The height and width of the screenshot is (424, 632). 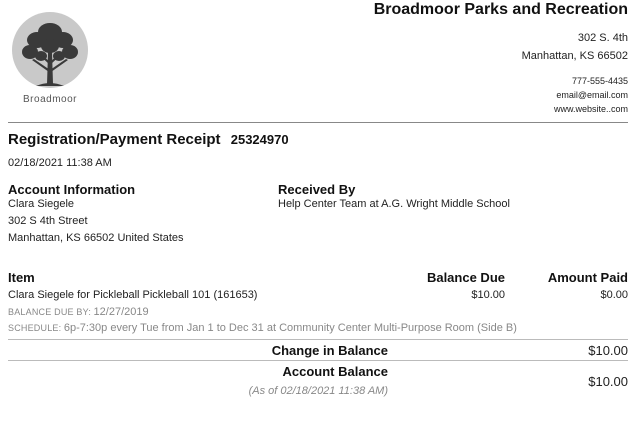 I want to click on received-by-heading: Received By, so click(x=317, y=189).